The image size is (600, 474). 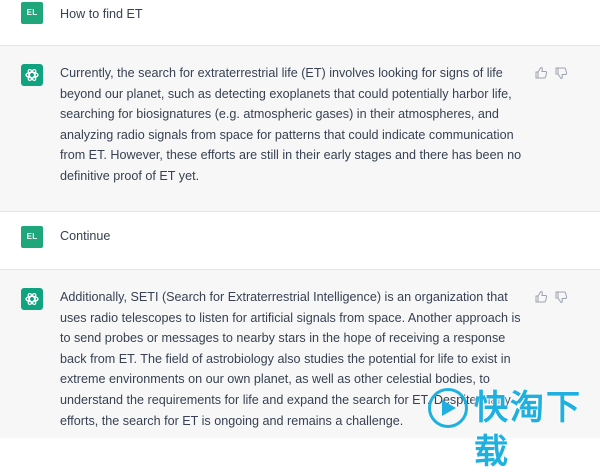 What do you see at coordinates (300, 240) in the screenshot?
I see `user-message-row: EL Continue` at bounding box center [300, 240].